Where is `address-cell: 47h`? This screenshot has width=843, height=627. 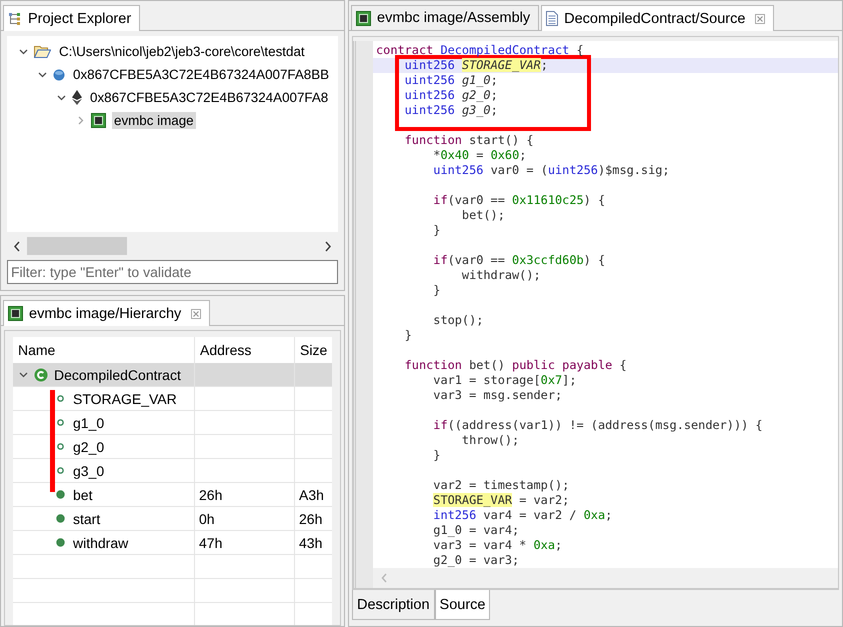
address-cell: 47h is located at coordinates (210, 542).